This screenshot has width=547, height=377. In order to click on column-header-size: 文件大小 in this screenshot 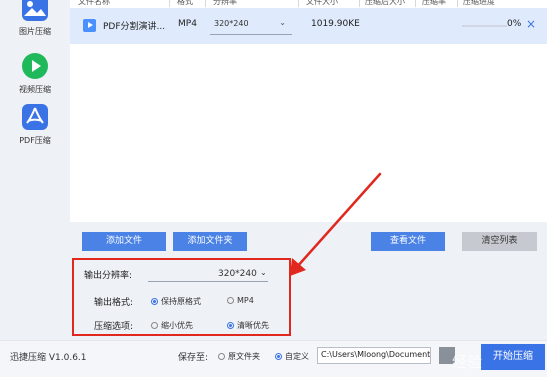, I will do `click(322, 3)`.